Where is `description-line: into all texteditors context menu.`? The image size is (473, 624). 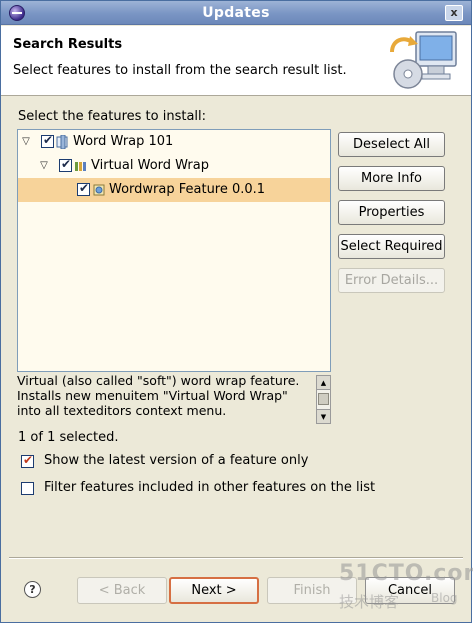 description-line: into all texteditors context menu. is located at coordinates (122, 410).